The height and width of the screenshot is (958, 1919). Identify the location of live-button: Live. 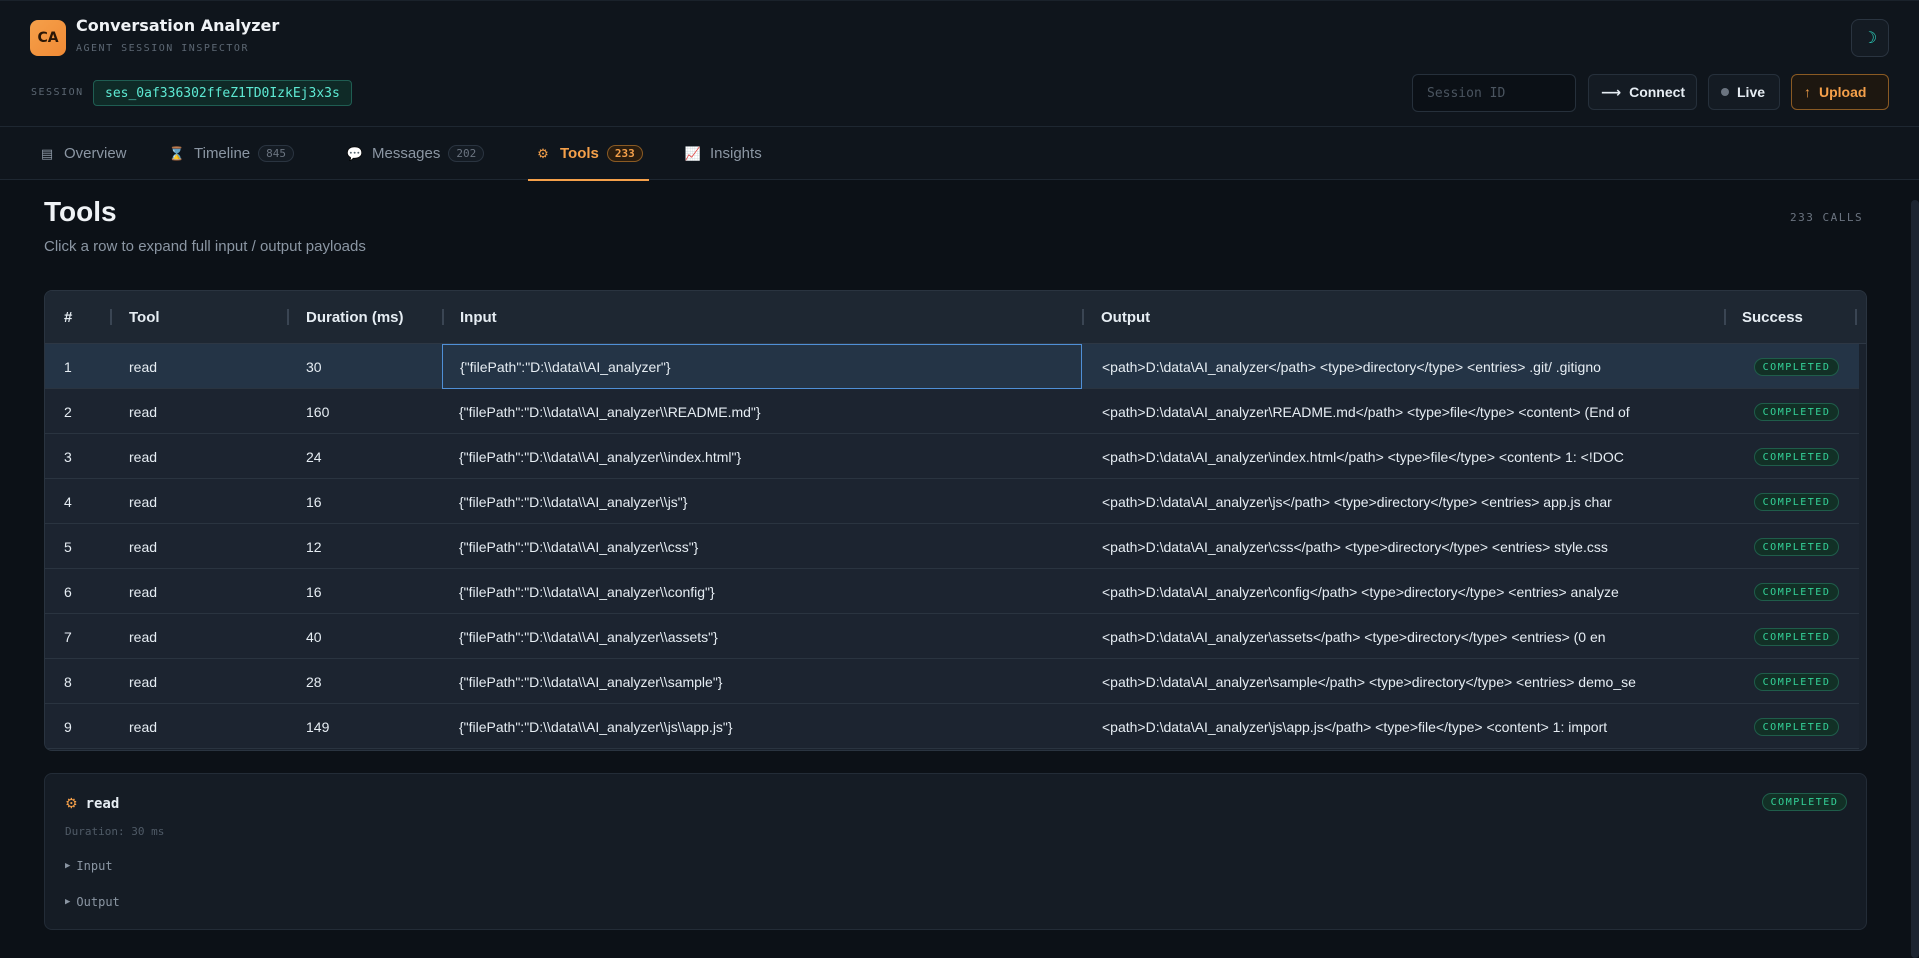
(1744, 92).